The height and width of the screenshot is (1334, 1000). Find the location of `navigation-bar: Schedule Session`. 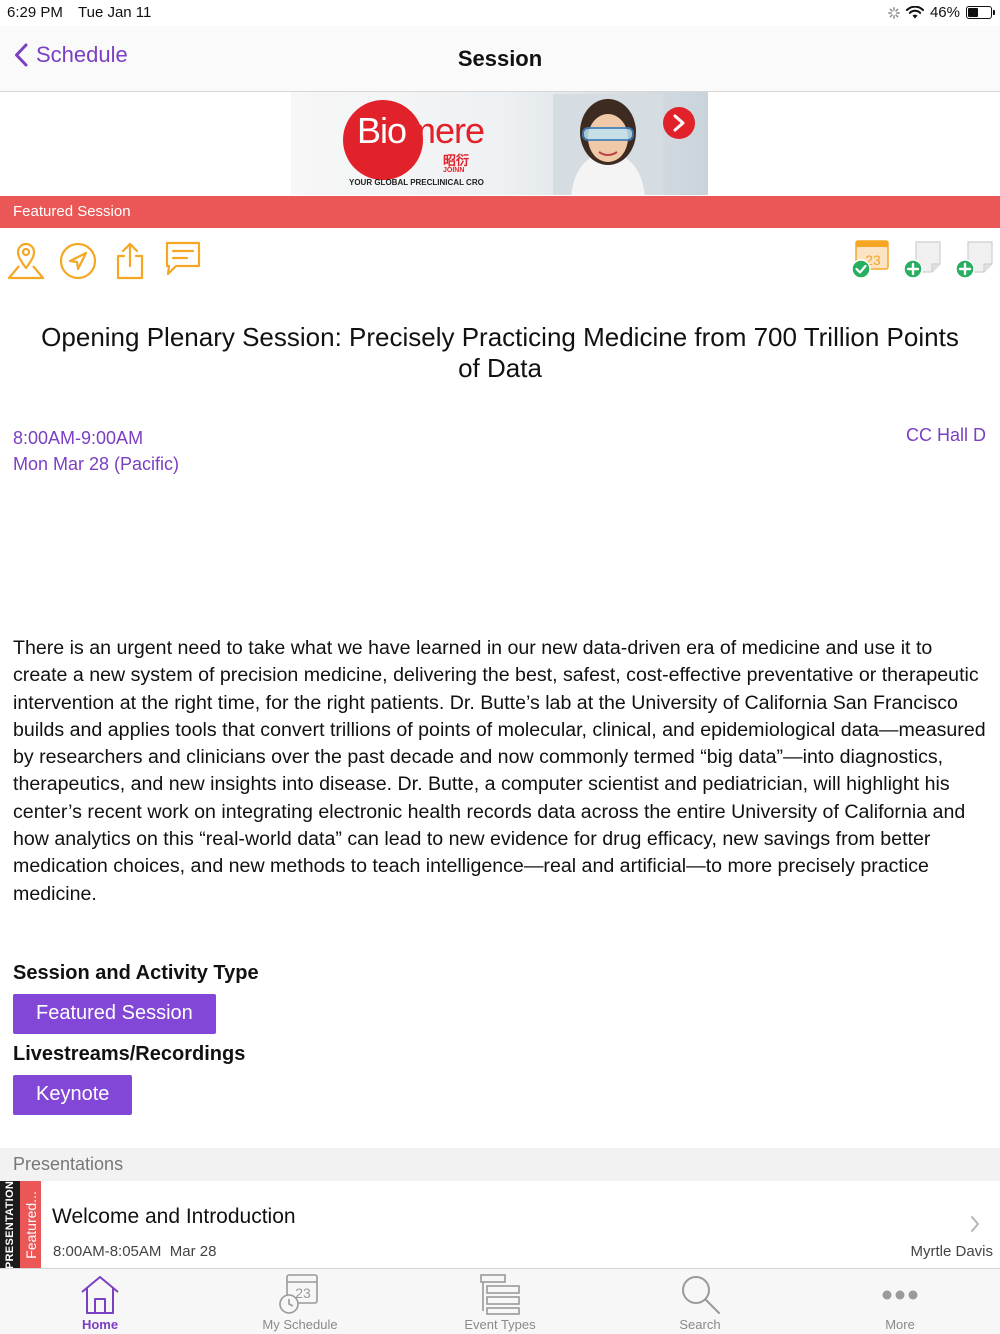

navigation-bar: Schedule Session is located at coordinates (500, 59).